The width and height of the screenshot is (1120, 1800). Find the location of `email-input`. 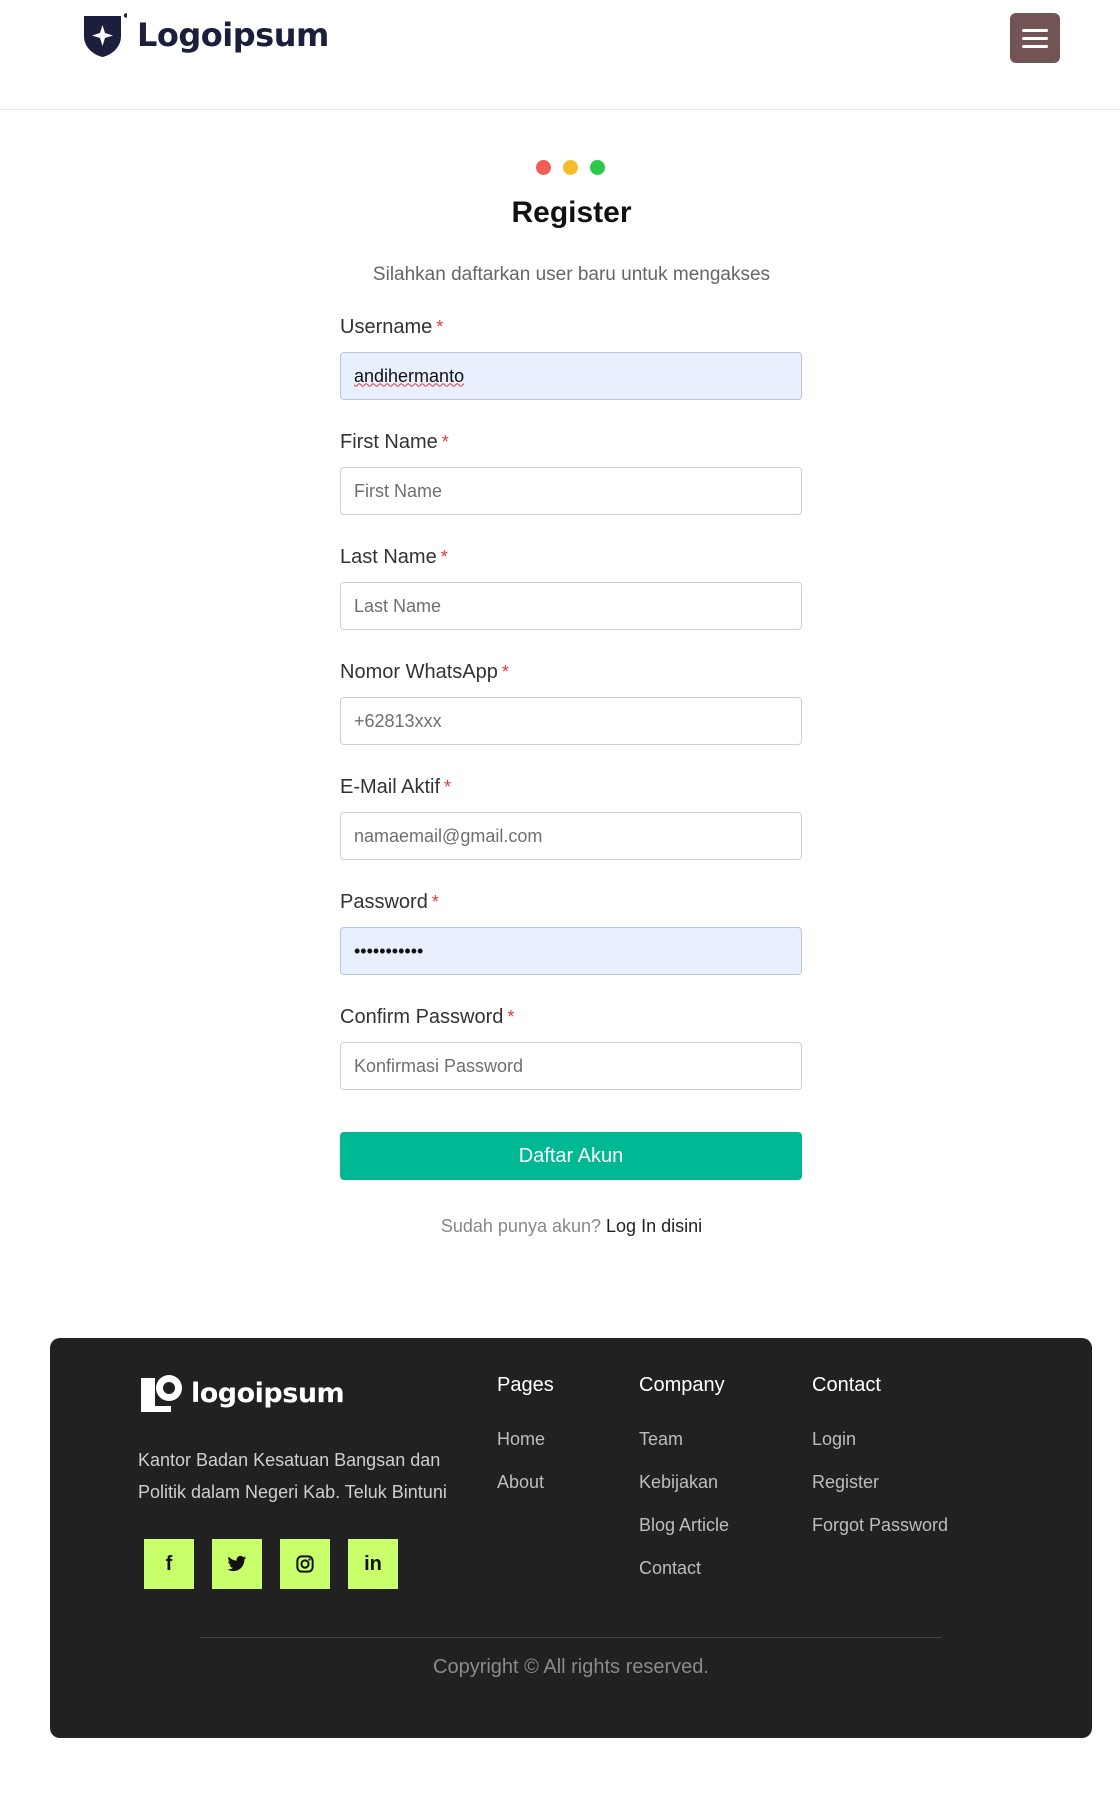

email-input is located at coordinates (571, 836).